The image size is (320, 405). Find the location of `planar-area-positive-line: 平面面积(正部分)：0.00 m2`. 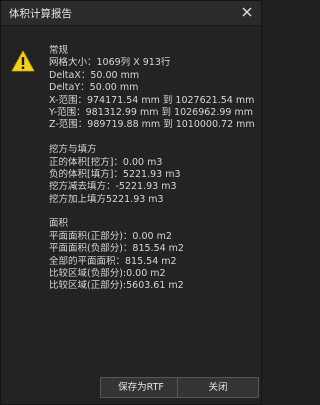

planar-area-positive-line: 平面面积(正部分)：0.00 m2 is located at coordinates (110, 236).